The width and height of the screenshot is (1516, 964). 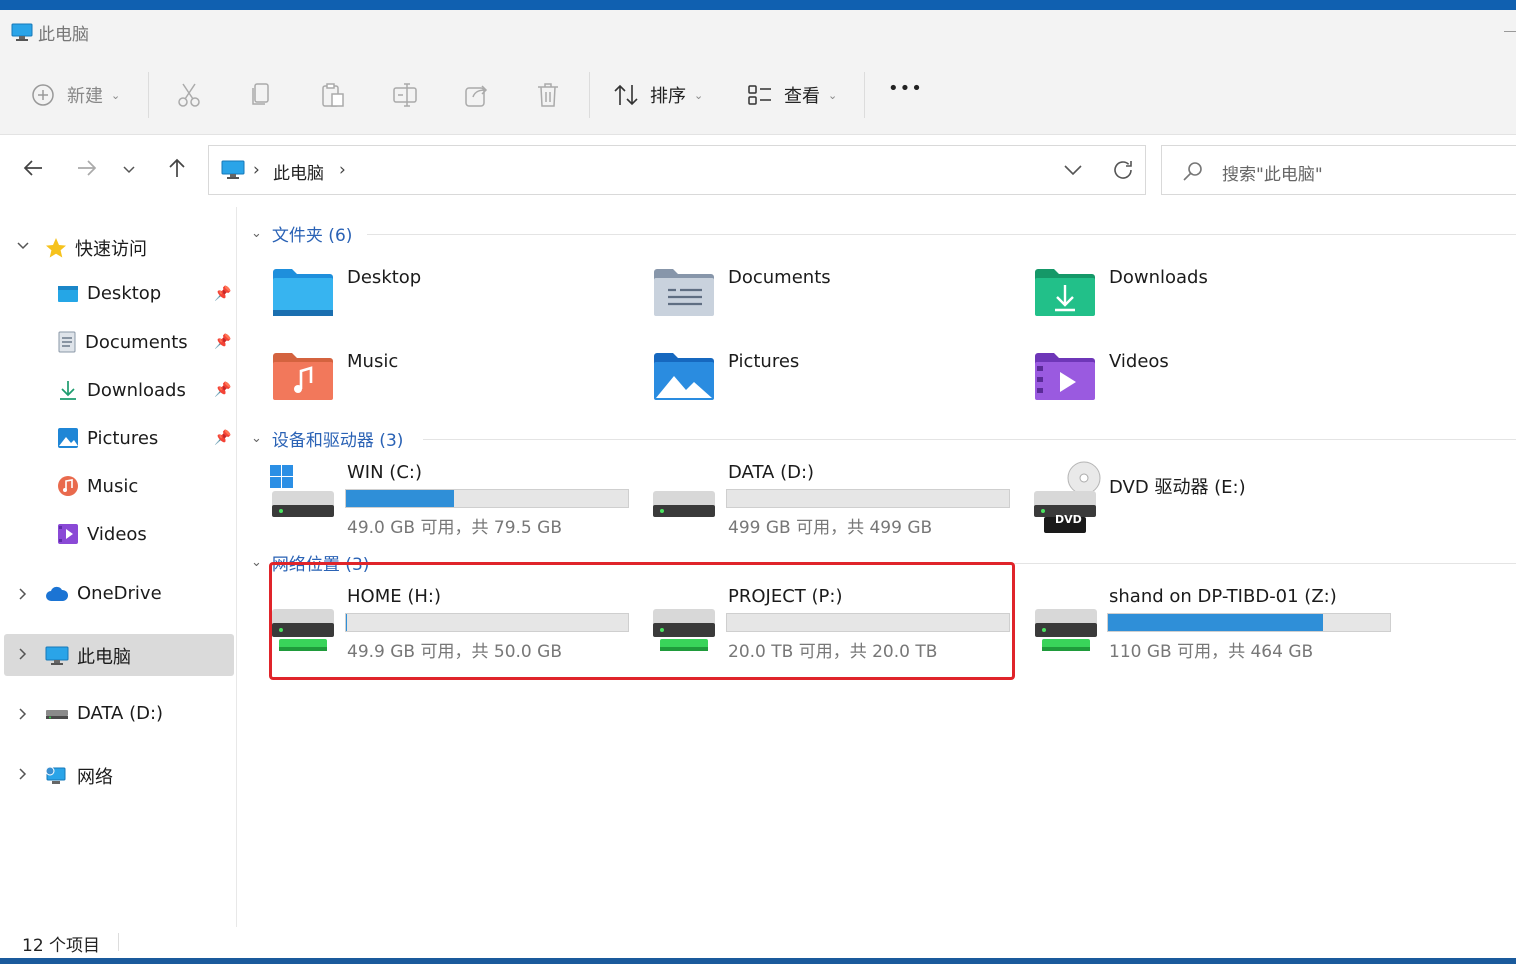 I want to click on view-button: 查看 ⌄, so click(x=792, y=95).